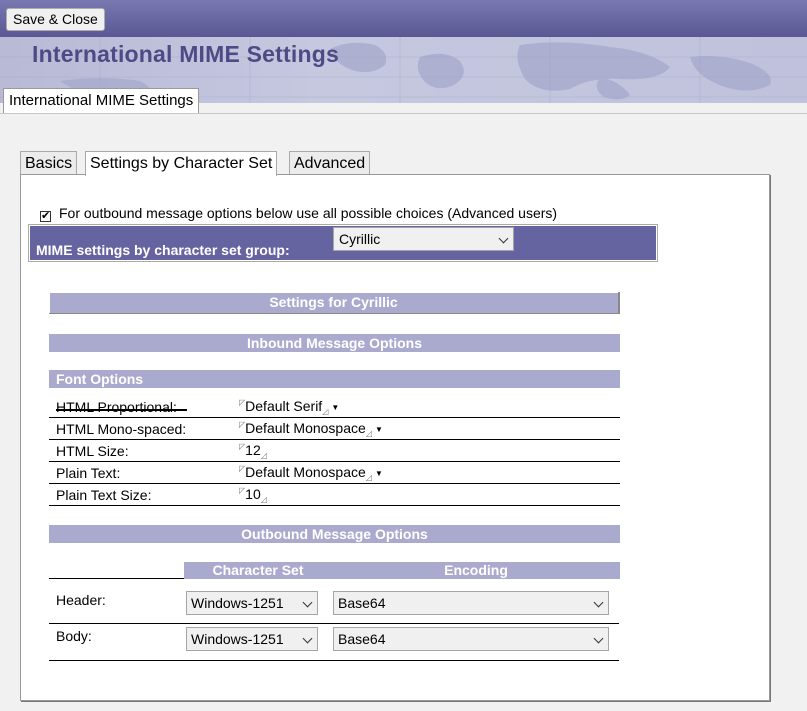  I want to click on charset-group-select: Cyrillic, so click(423, 239).